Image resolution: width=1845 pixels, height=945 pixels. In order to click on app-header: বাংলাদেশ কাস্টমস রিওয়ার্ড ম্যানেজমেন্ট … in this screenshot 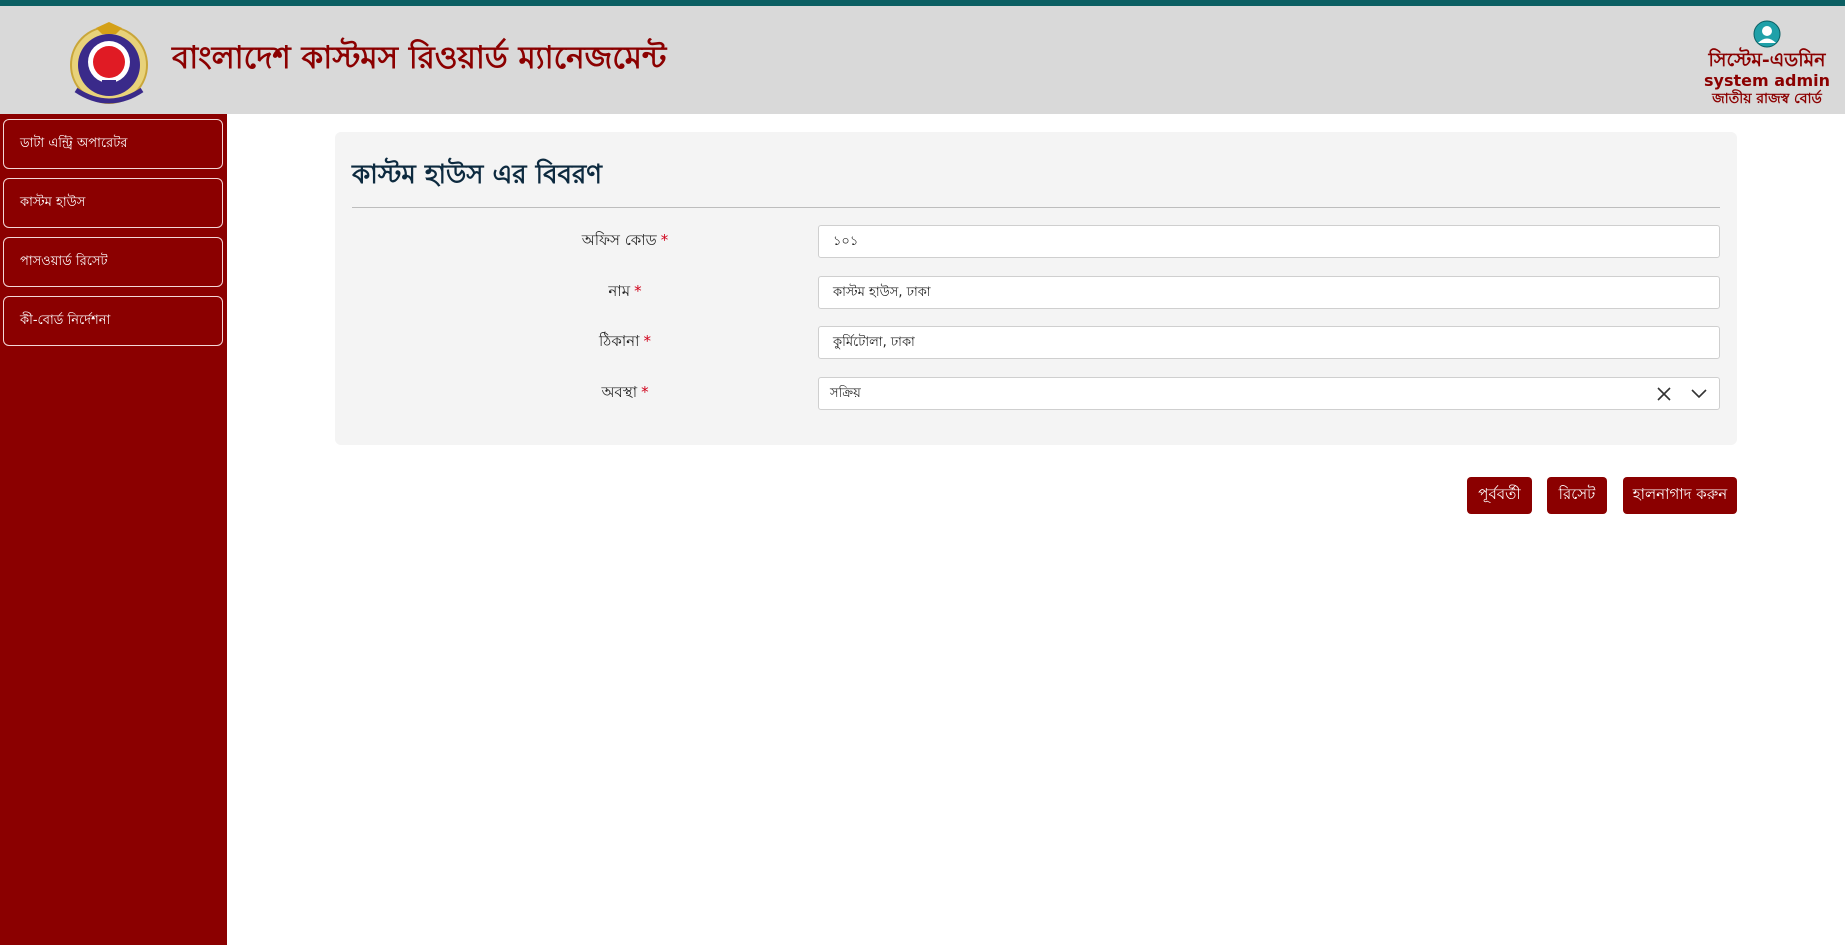, I will do `click(922, 60)`.